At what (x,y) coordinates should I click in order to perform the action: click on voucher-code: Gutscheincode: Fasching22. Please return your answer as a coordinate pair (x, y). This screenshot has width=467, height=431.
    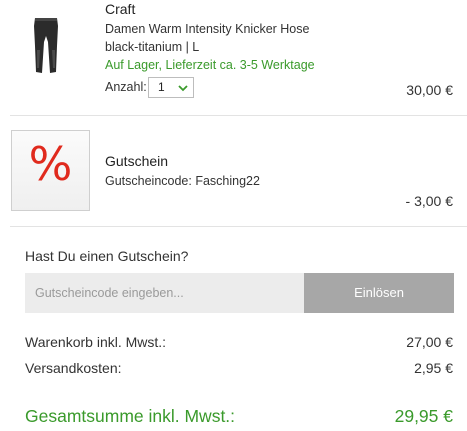
    Looking at the image, I should click on (182, 181).